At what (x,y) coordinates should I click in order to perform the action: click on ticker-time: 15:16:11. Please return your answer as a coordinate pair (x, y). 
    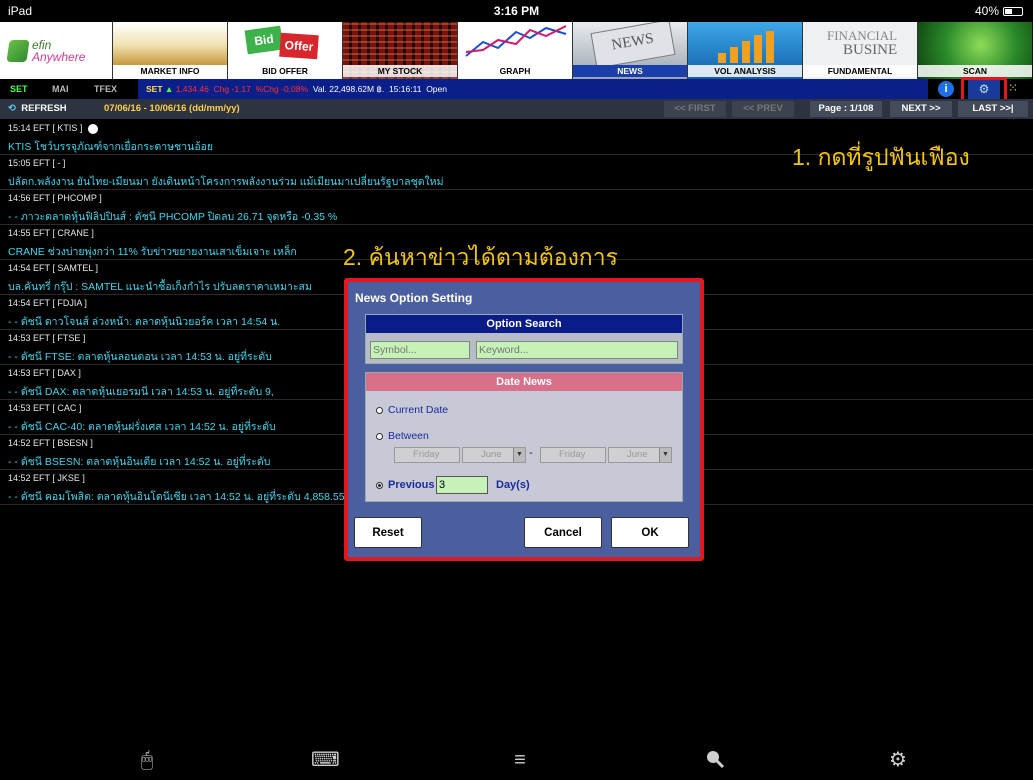
    Looking at the image, I should click on (405, 89).